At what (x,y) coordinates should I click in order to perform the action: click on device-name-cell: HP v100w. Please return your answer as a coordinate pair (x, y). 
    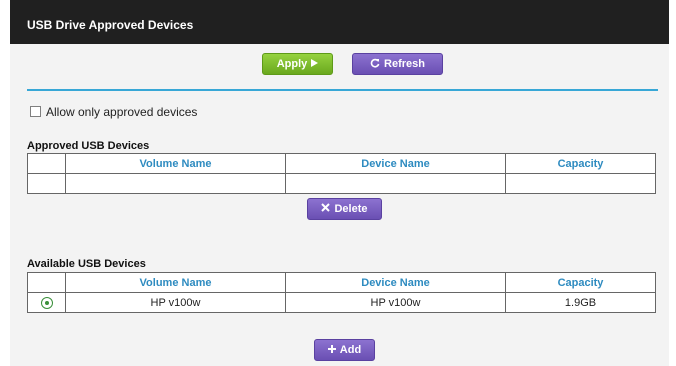
    Looking at the image, I should click on (395, 302).